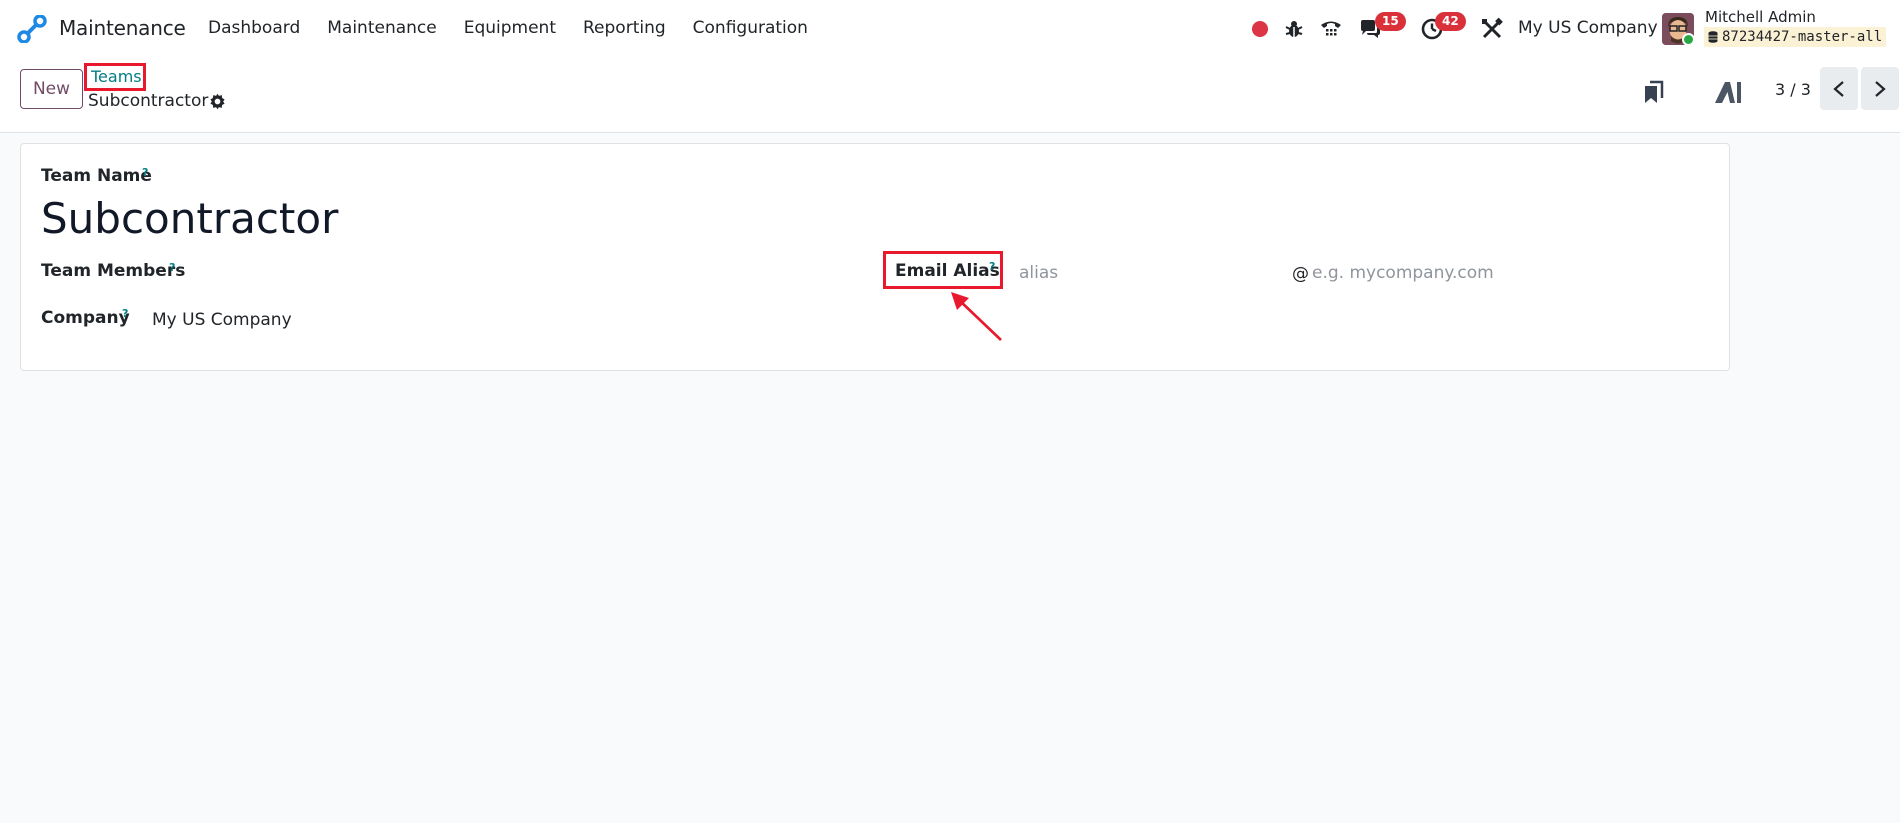  I want to click on company-input: My US Company, so click(222, 320).